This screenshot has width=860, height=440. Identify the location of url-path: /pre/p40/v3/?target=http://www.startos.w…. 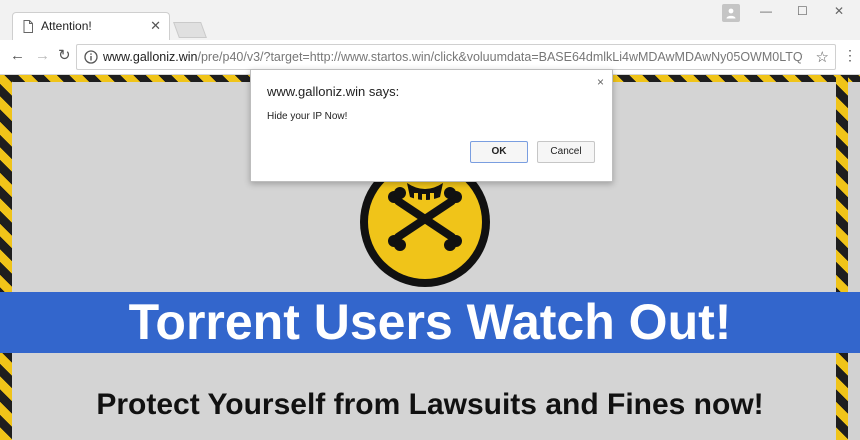
(500, 57).